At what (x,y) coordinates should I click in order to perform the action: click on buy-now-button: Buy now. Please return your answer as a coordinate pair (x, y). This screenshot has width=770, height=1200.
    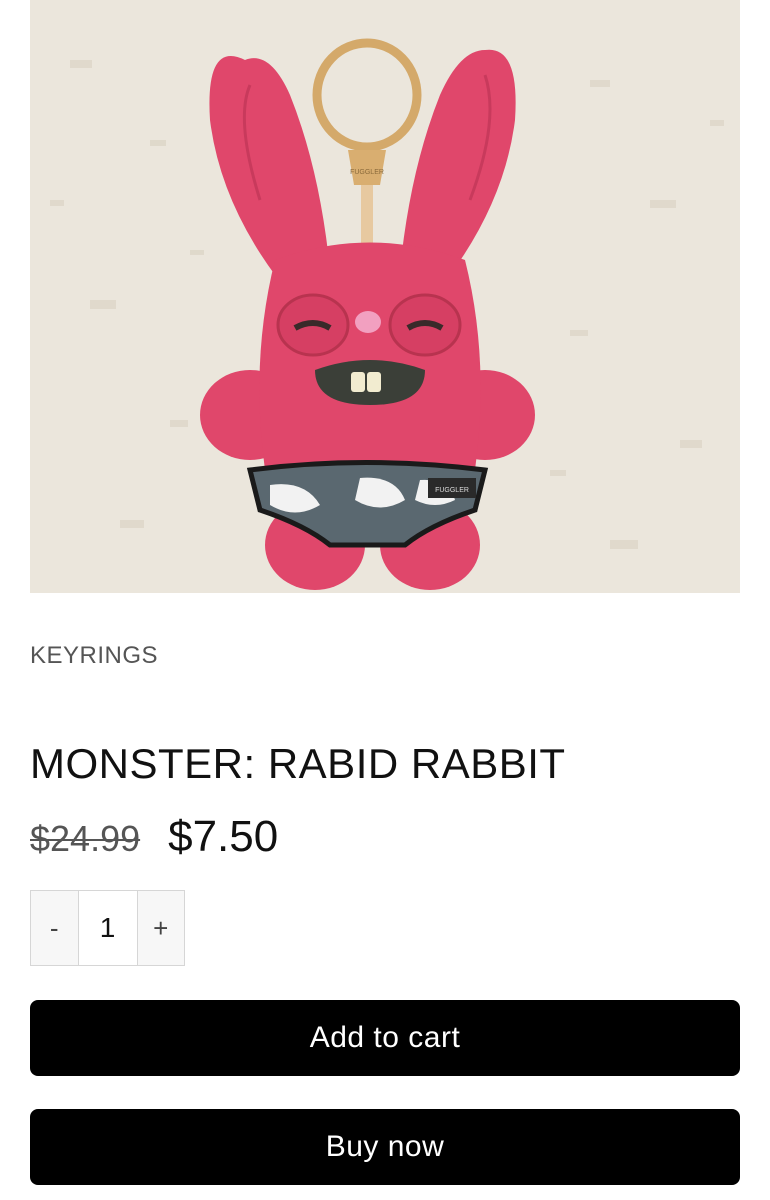
    Looking at the image, I should click on (385, 1147).